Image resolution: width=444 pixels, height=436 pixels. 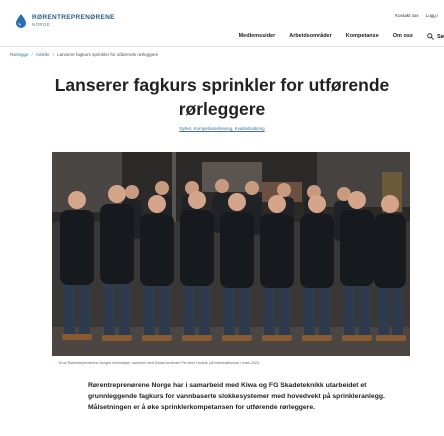 I want to click on breadcrumb-articles: Artikler, so click(x=43, y=54).